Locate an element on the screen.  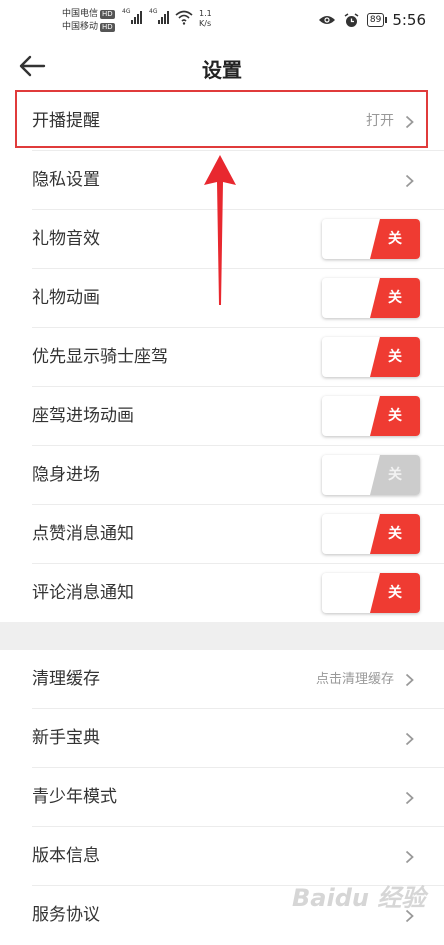
setting-label: 优先显示骑士座驾 is located at coordinates (100, 357).